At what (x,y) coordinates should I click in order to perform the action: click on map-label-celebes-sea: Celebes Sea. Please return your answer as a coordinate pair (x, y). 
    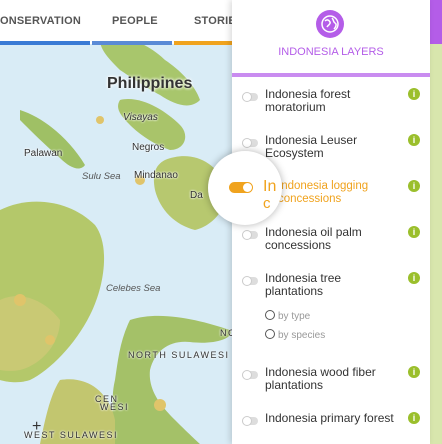
    Looking at the image, I should click on (133, 288).